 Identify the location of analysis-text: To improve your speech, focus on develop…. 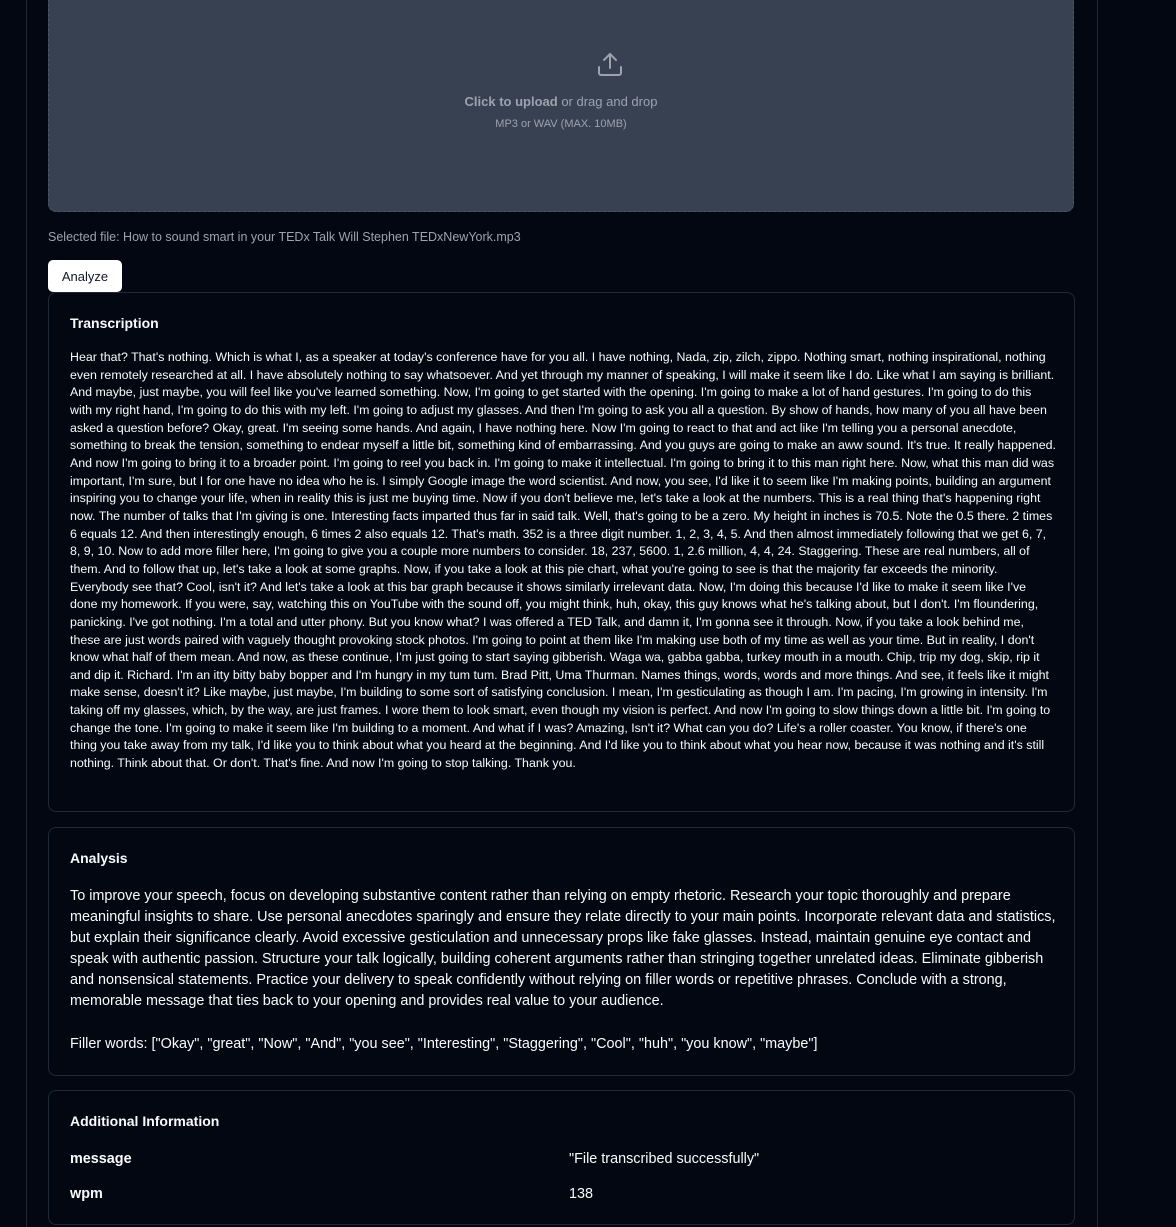
(563, 948).